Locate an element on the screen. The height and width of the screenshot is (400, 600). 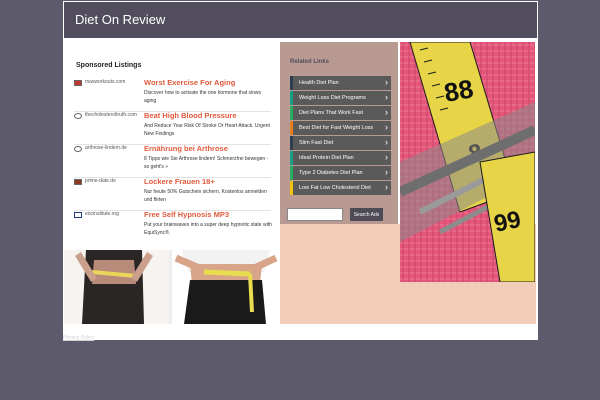
related-link-label: Ideal Protein Diet Plan is located at coordinates (326, 158).